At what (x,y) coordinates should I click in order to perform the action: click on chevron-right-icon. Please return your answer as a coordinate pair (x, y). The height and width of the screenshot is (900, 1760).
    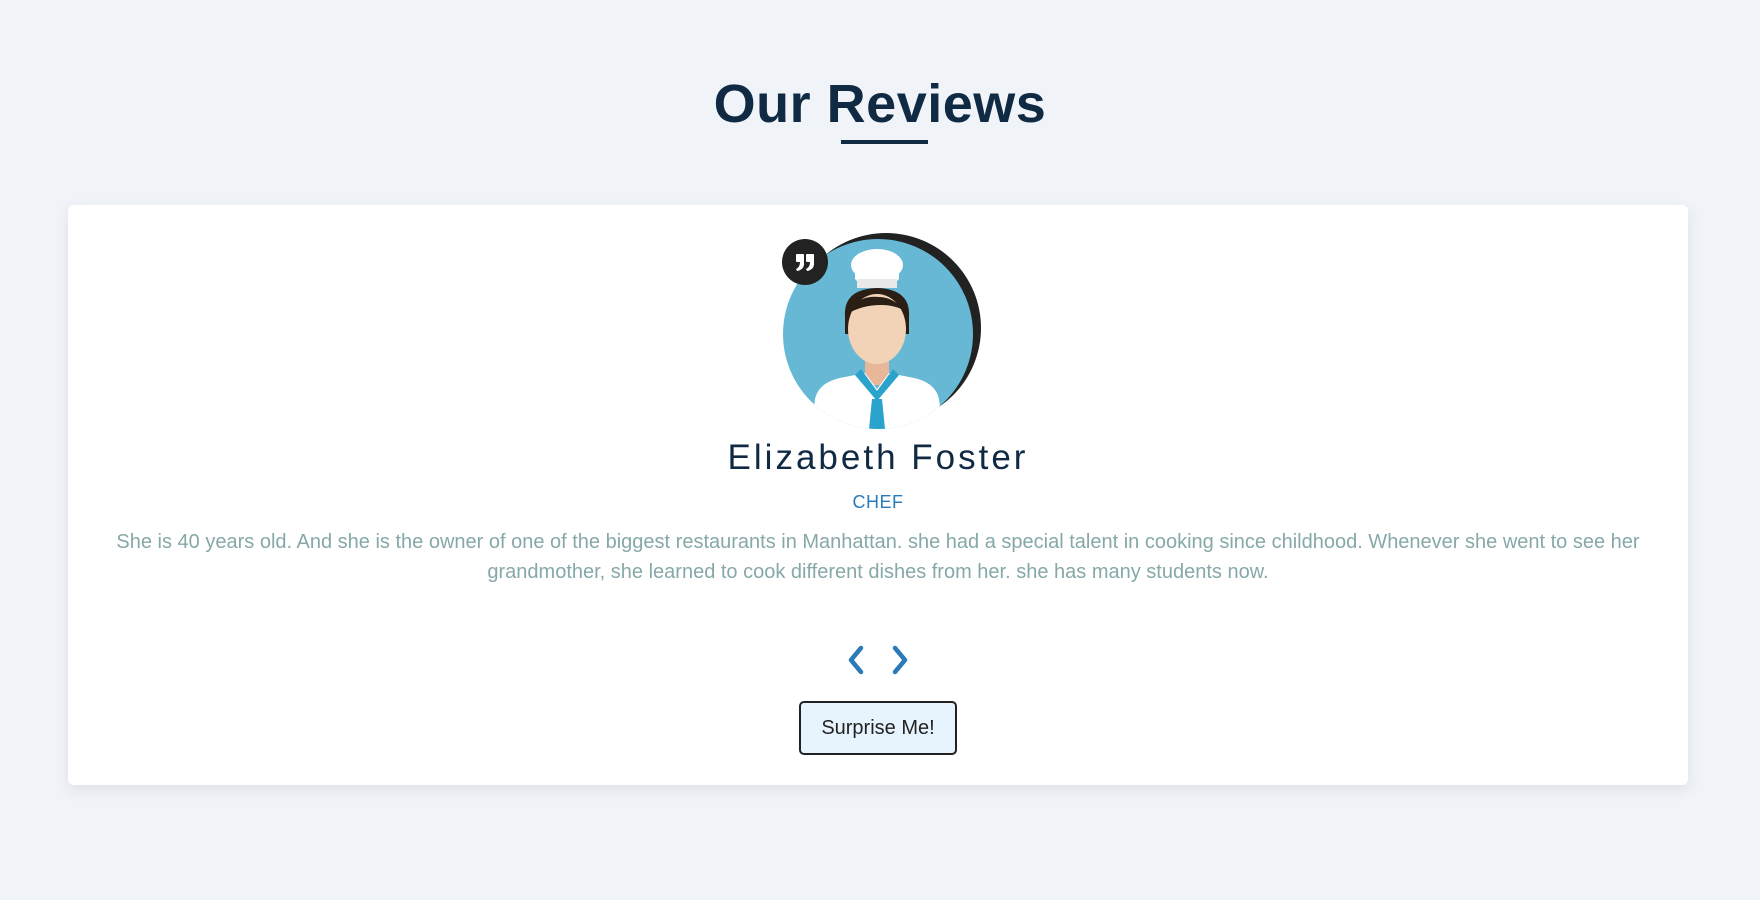
    Looking at the image, I should click on (900, 660).